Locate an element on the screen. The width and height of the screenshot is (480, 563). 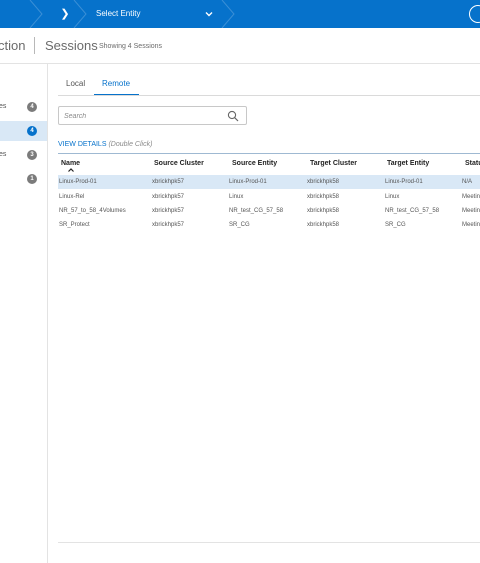
table-footer-rule is located at coordinates (269, 542).